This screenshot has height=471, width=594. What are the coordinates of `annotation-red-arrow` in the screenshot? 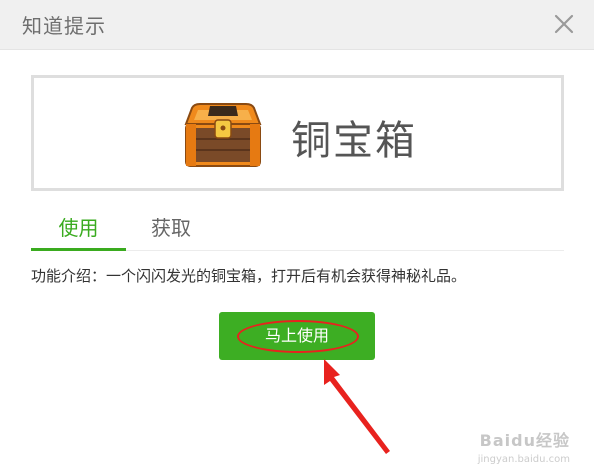 It's located at (357, 406).